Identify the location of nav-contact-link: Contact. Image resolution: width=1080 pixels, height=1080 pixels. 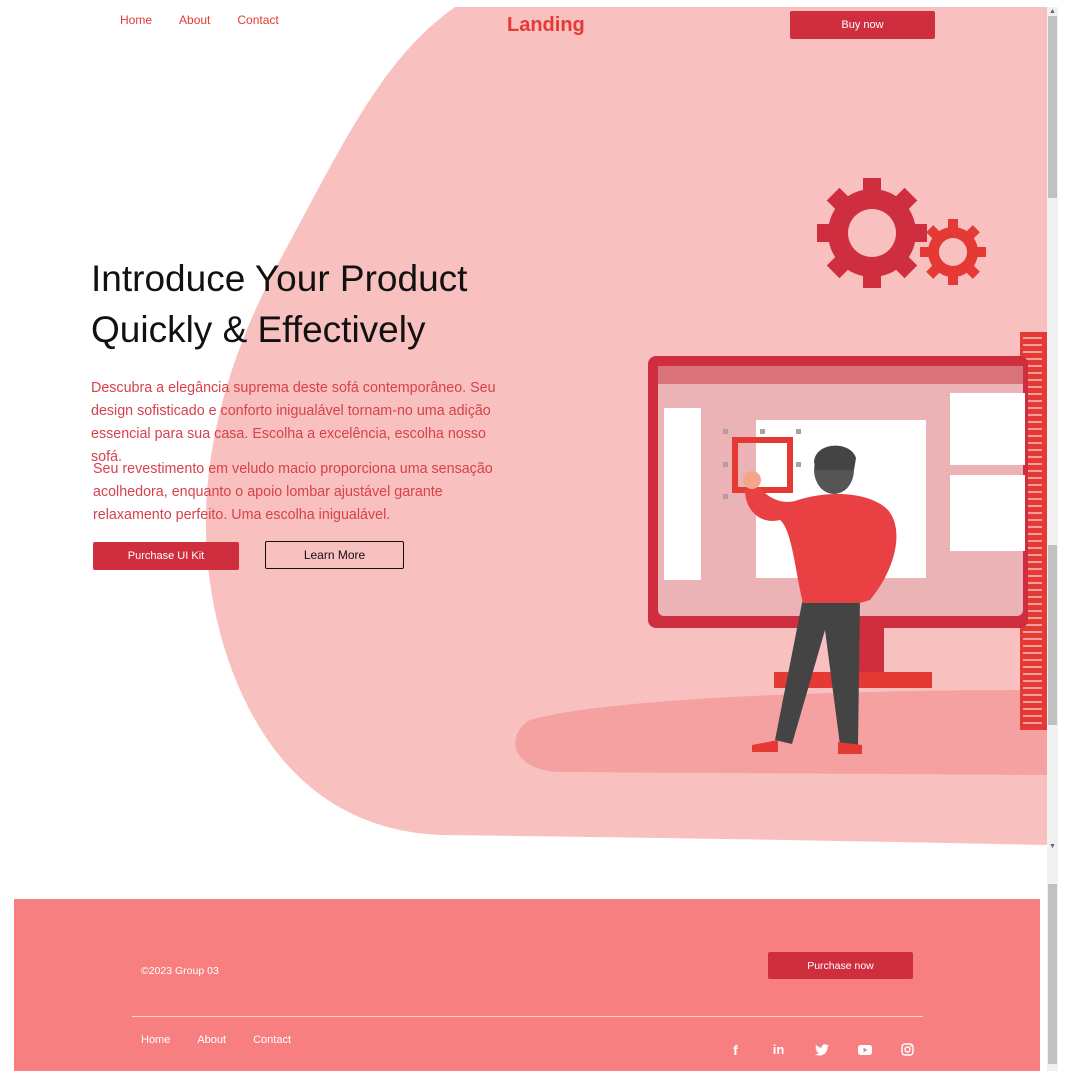
(257, 20).